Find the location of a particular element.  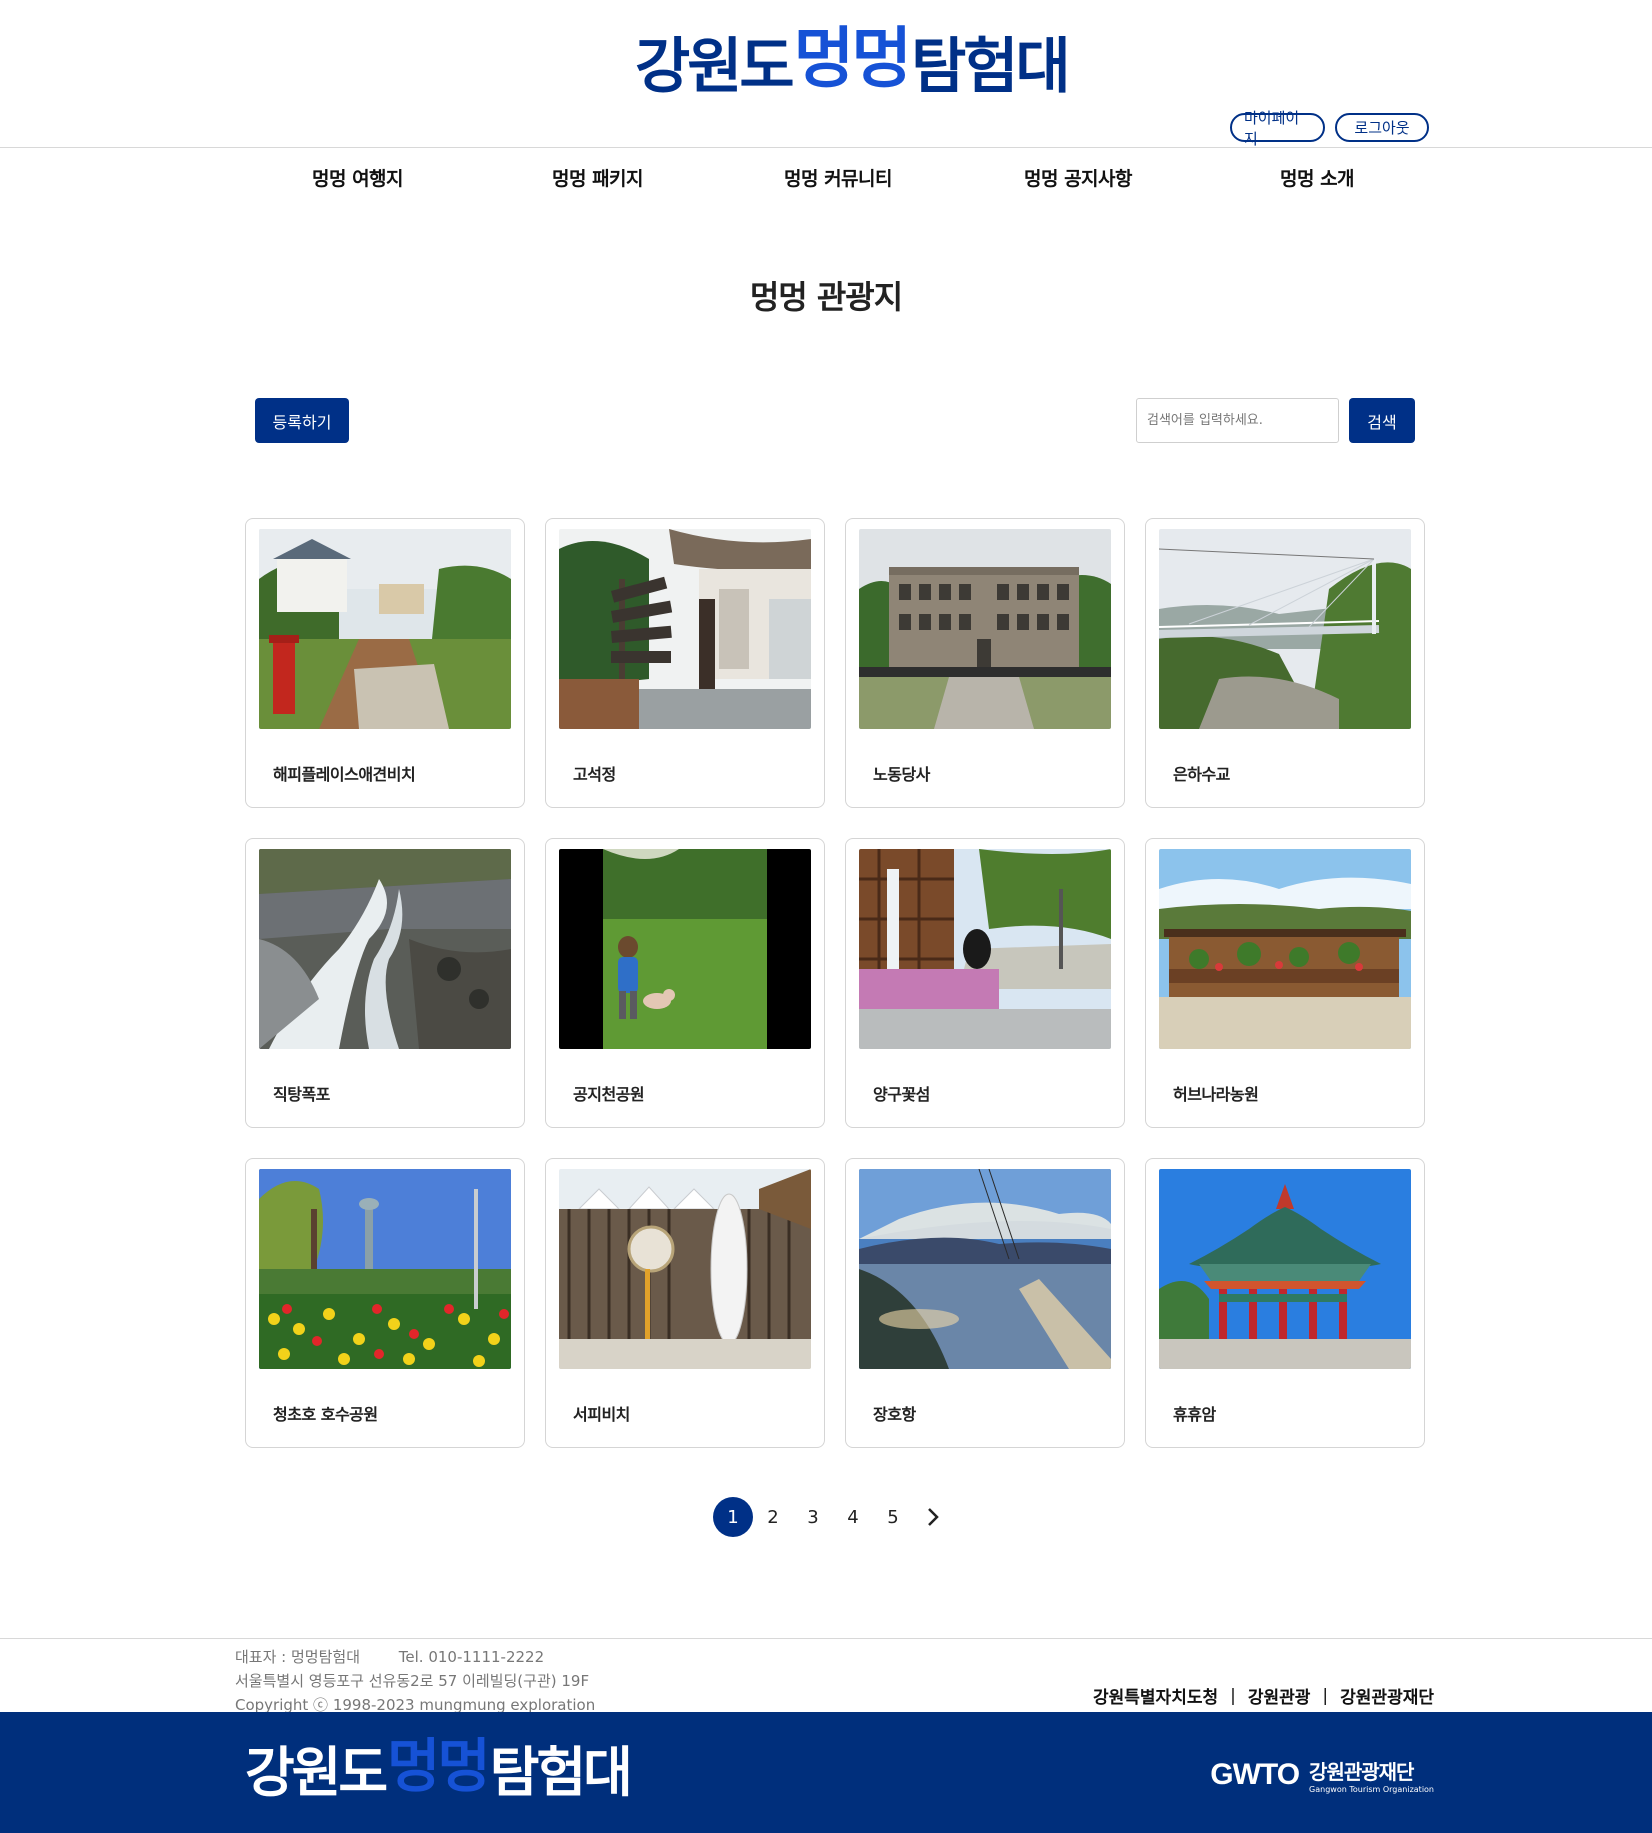

place-name: 청초호 호수공원 is located at coordinates (325, 1414).